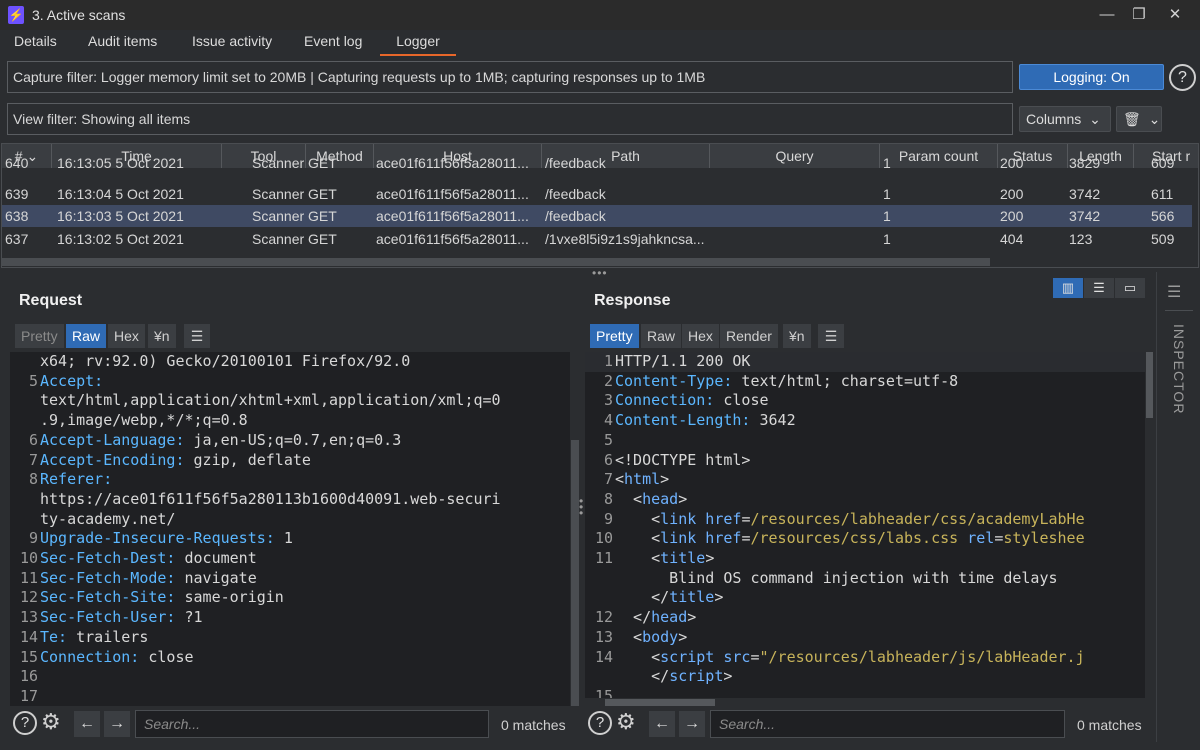 The height and width of the screenshot is (750, 1200). I want to click on request-line: .9,image/webp,*/*;q=0.8, so click(144, 420).